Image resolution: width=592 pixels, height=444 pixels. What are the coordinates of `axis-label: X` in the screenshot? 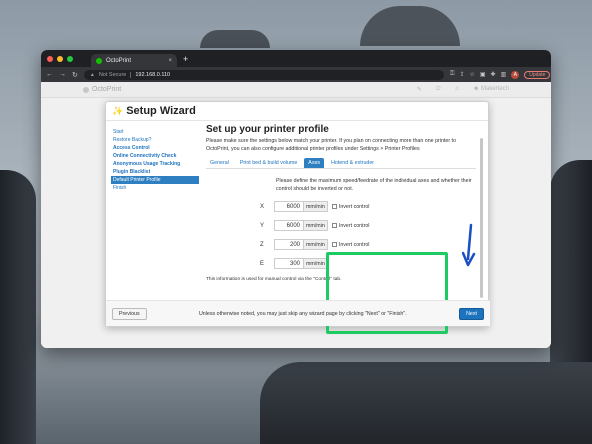 It's located at (262, 206).